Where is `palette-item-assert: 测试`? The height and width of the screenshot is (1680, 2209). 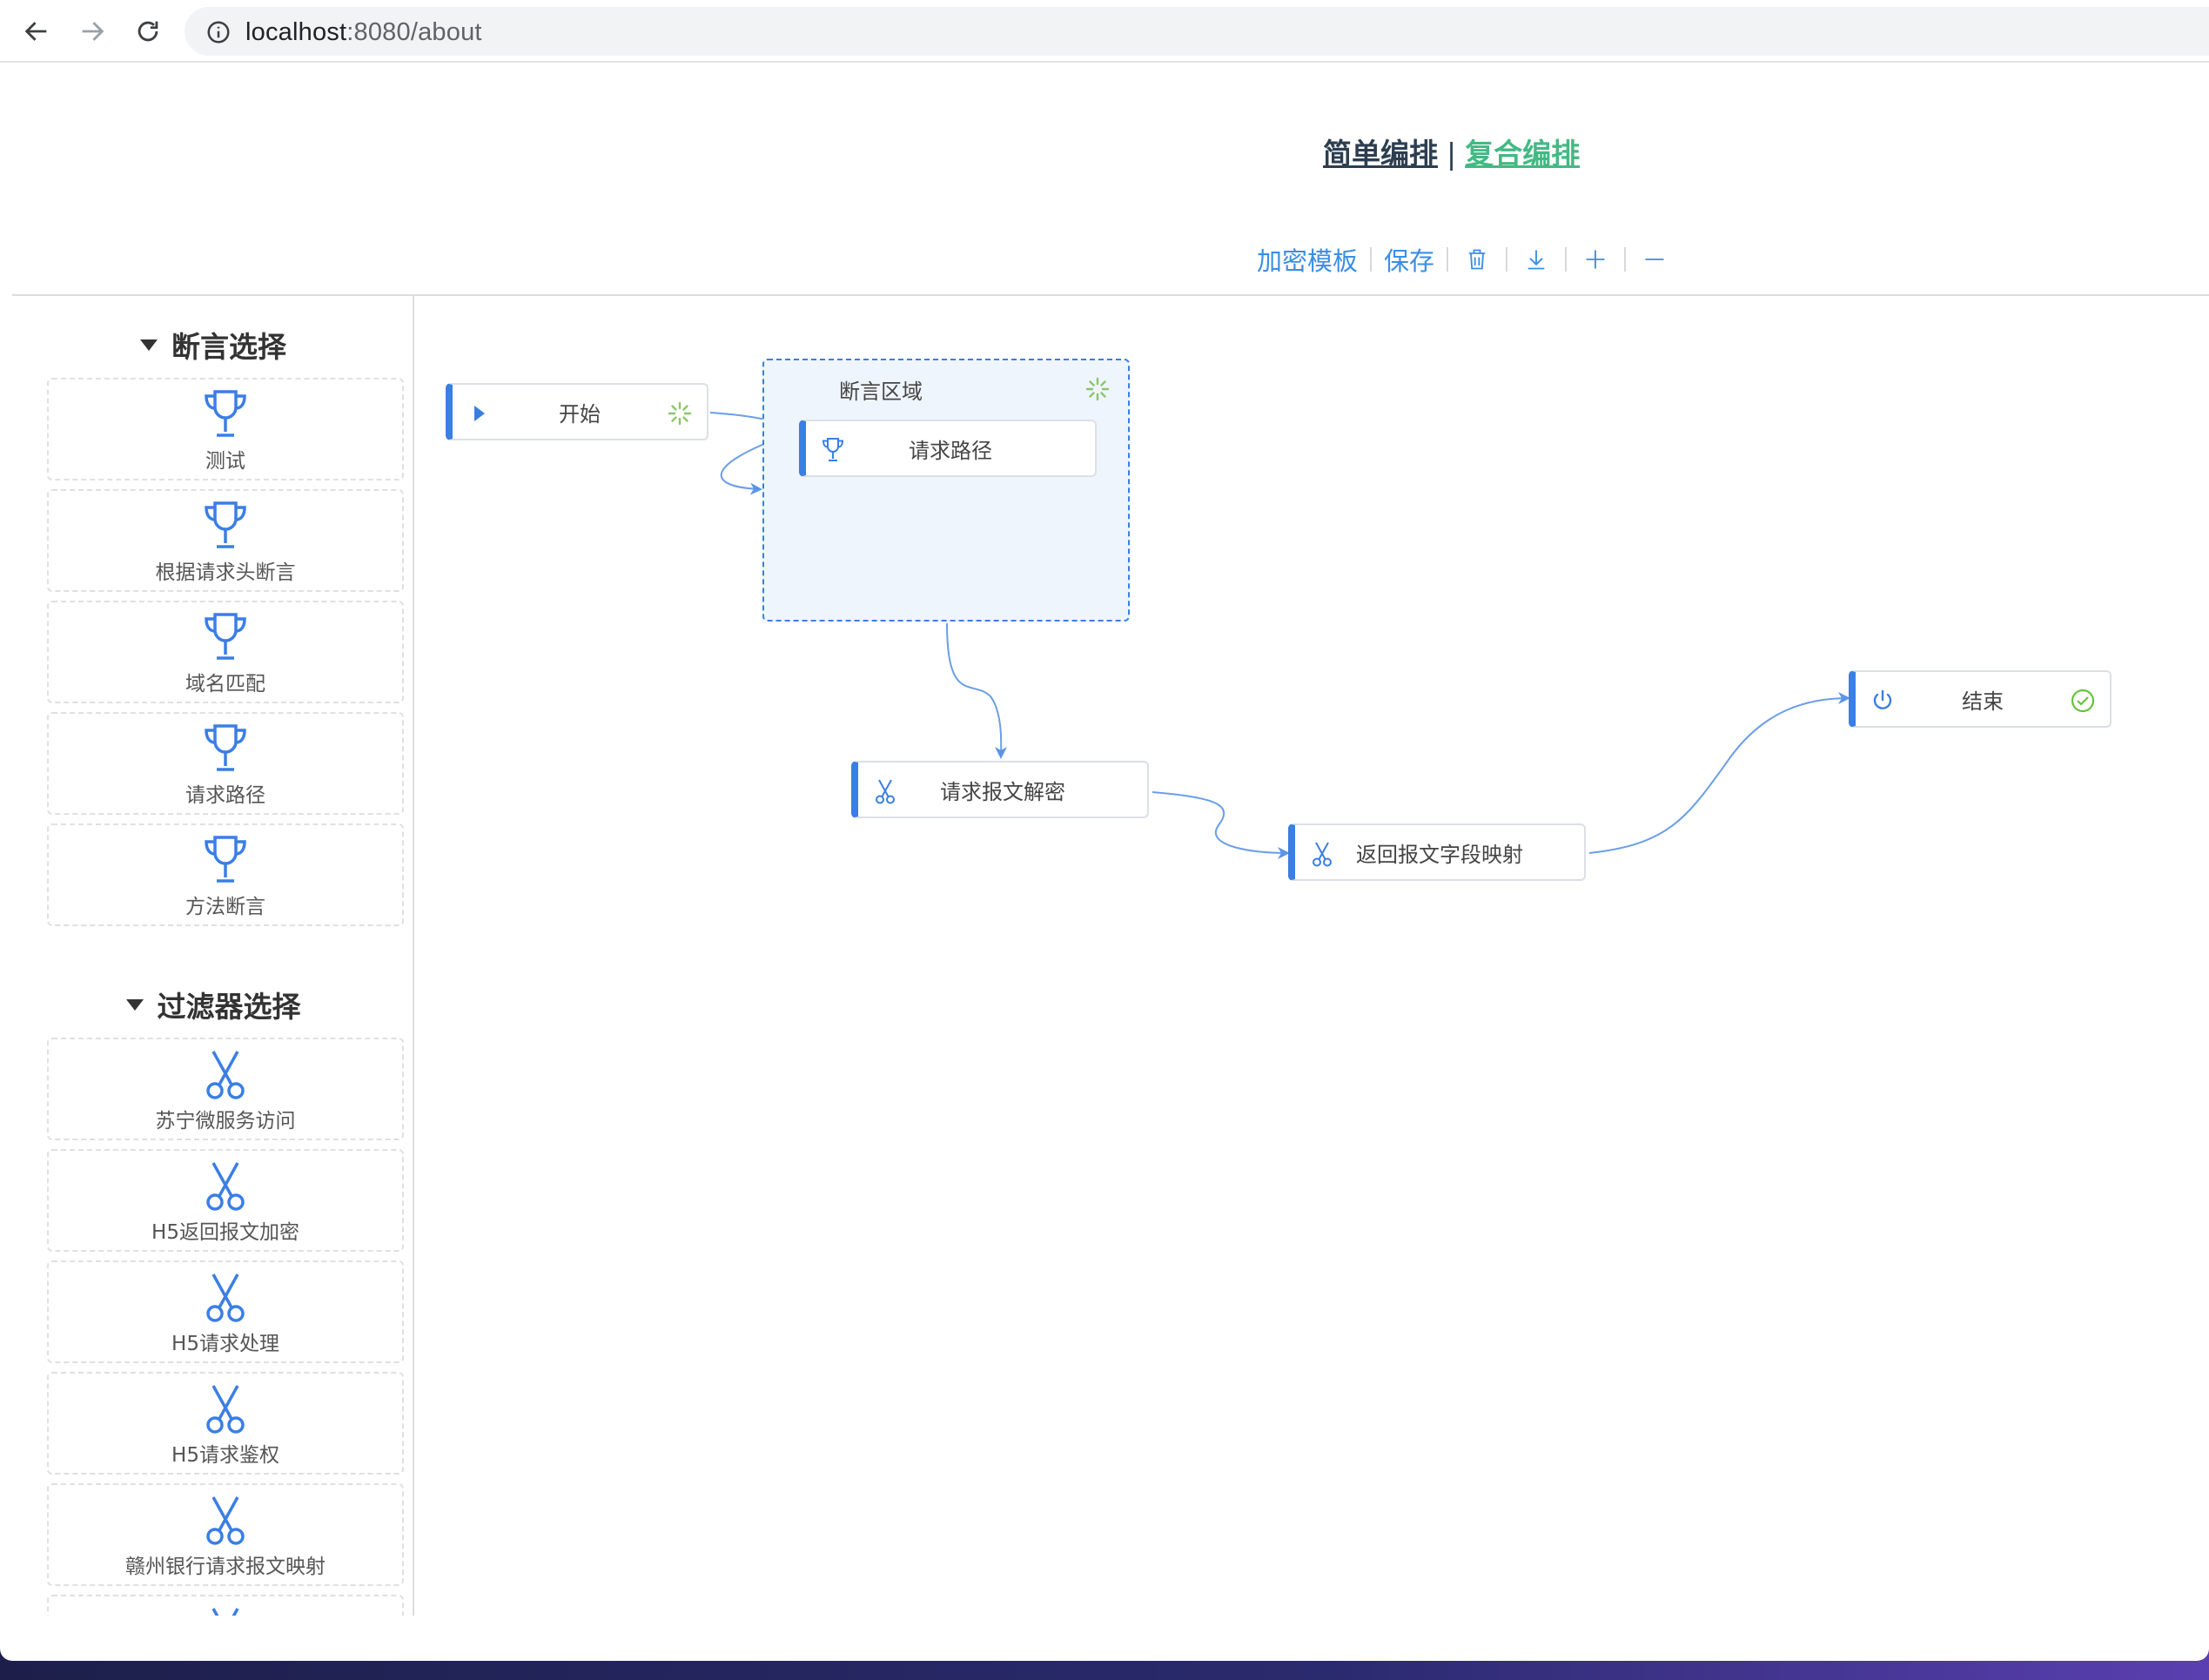 palette-item-assert: 测试 is located at coordinates (225, 429).